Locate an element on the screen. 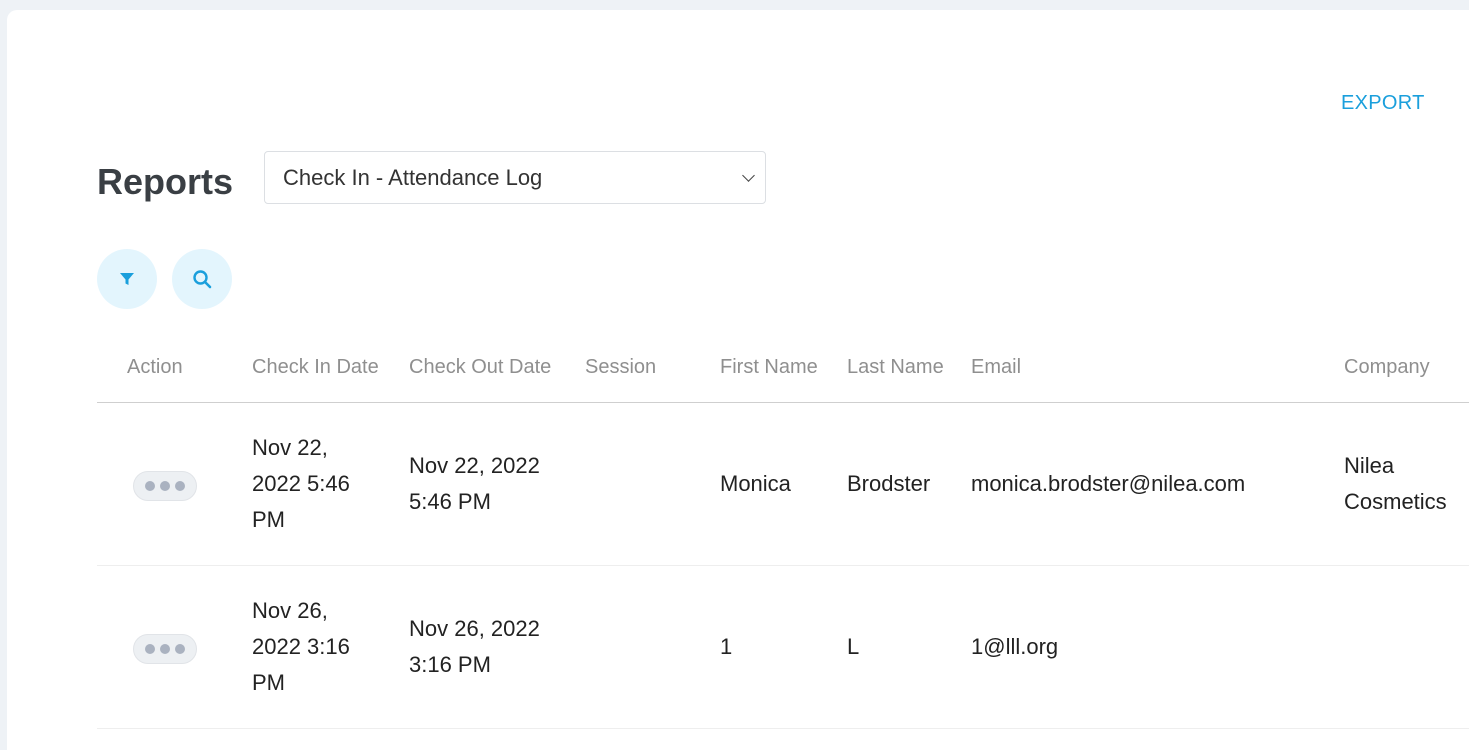 The height and width of the screenshot is (750, 1469). column-header-last-name: Last Name is located at coordinates (909, 367).